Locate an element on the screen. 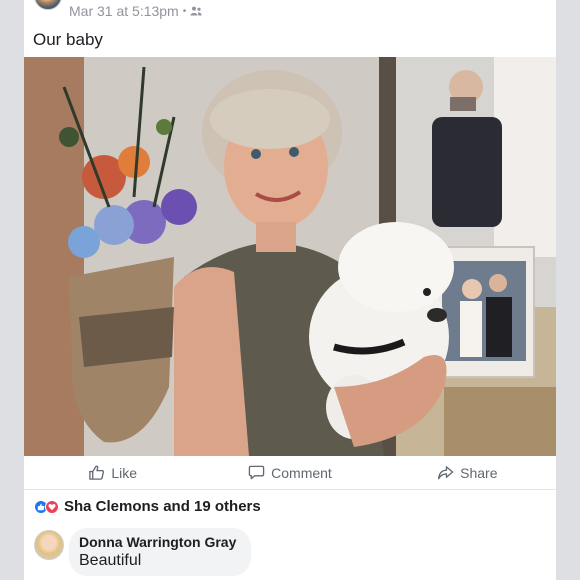  share-button: Share is located at coordinates (467, 472).